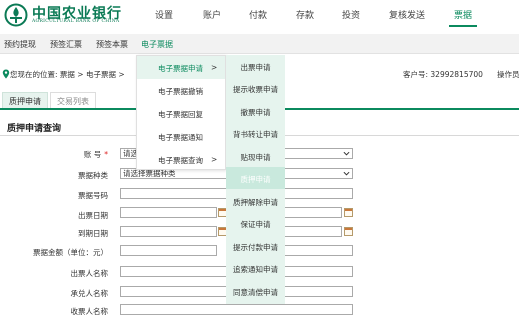  I want to click on drawer-name-label: 出票人名称, so click(89, 273).